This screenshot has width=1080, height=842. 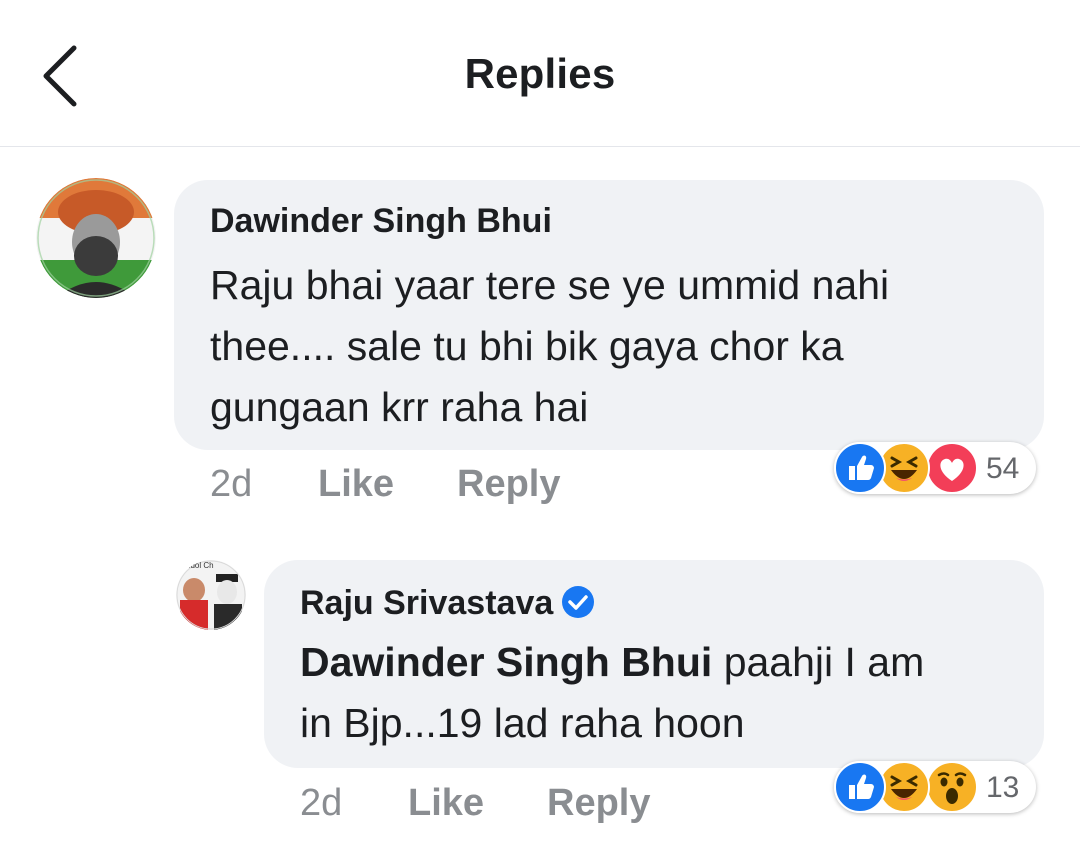 I want to click on avatar-raju: y Idol Ch, so click(x=211, y=595).